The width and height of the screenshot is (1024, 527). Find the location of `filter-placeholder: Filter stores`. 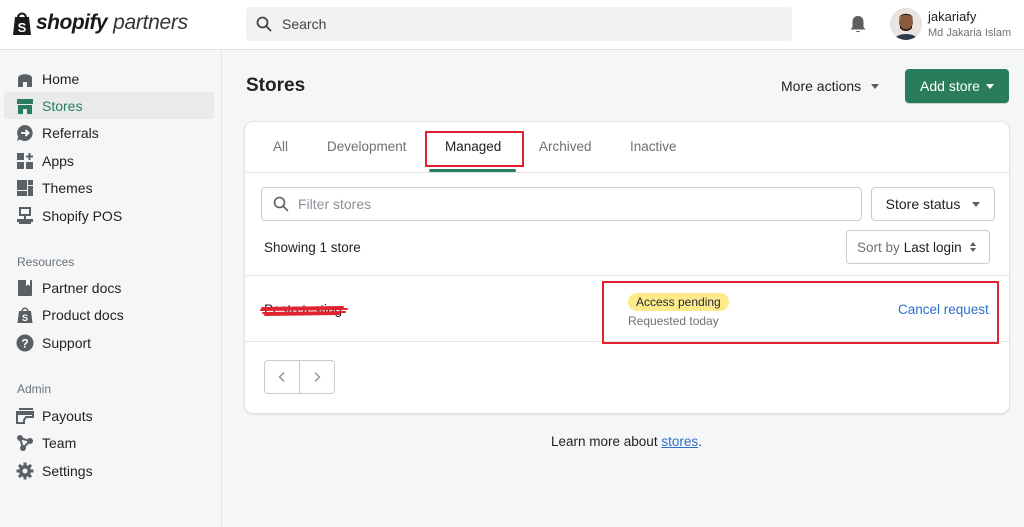

filter-placeholder: Filter stores is located at coordinates (335, 204).